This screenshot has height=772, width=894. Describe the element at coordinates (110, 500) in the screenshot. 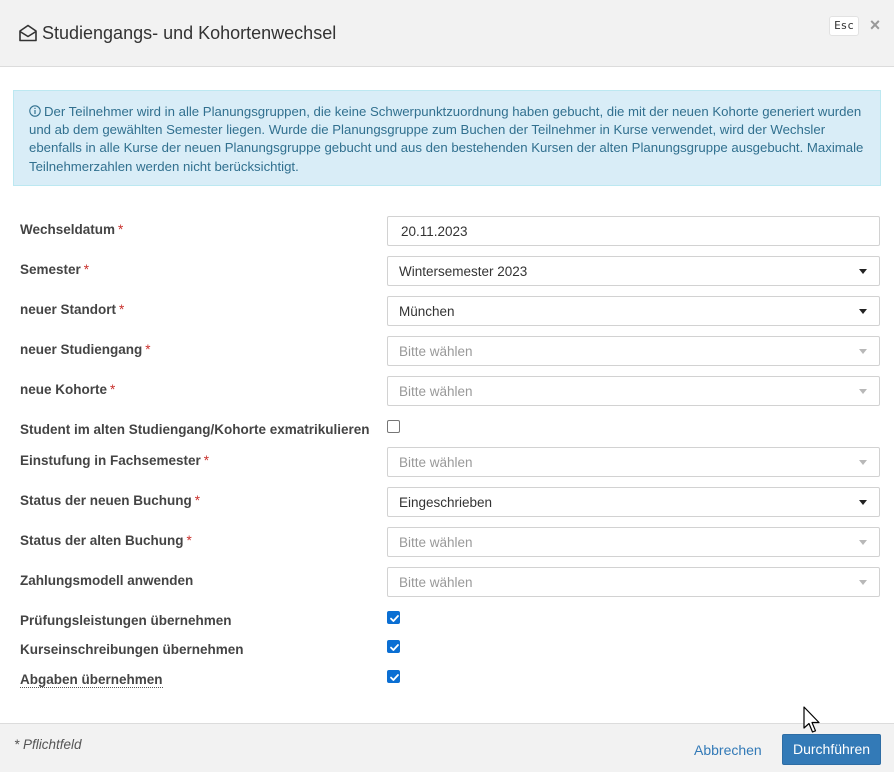

I see `label-neue-buchung: Status der neuen Buchung *` at that location.